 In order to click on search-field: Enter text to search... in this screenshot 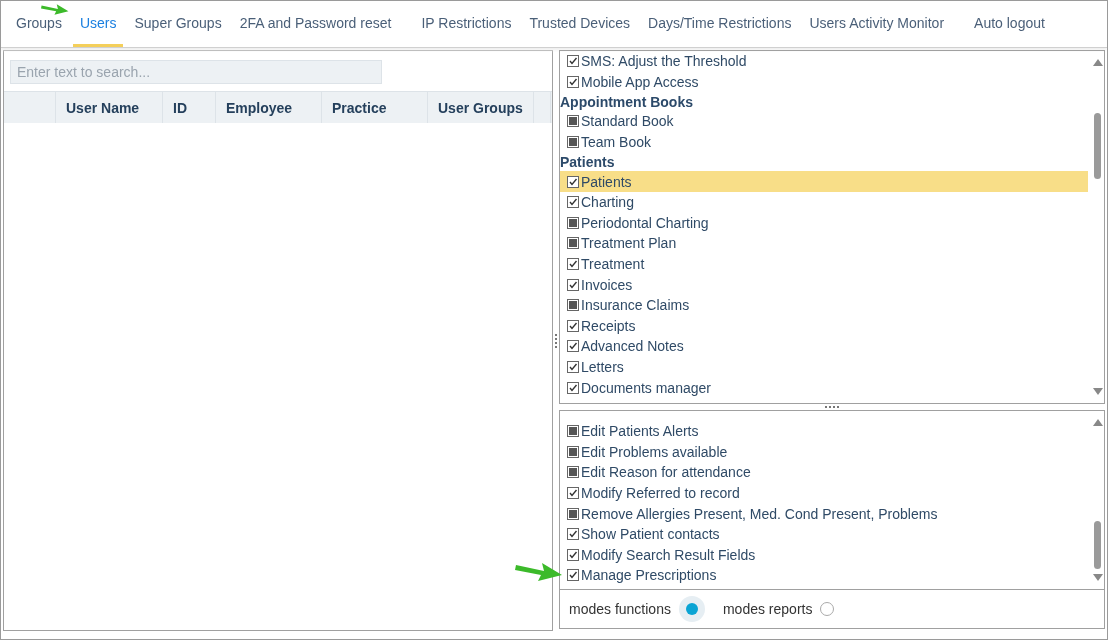, I will do `click(196, 72)`.